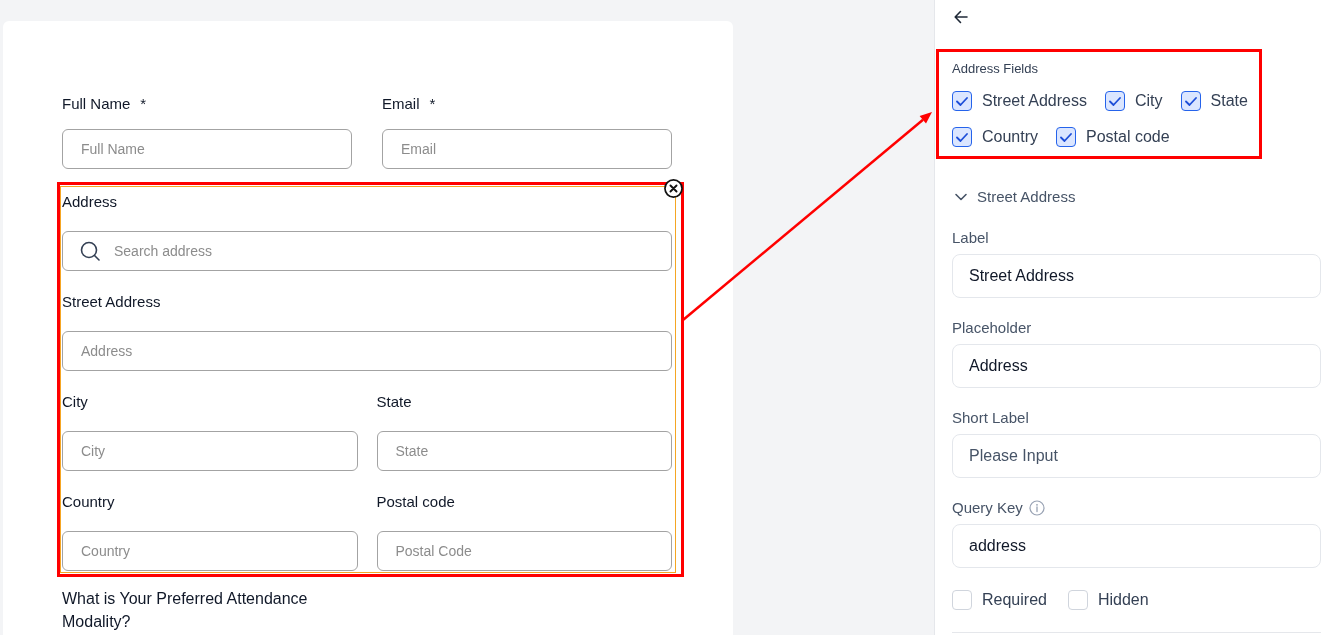 The image size is (1339, 635). What do you see at coordinates (990, 418) in the screenshot?
I see `property-label: Short Label` at bounding box center [990, 418].